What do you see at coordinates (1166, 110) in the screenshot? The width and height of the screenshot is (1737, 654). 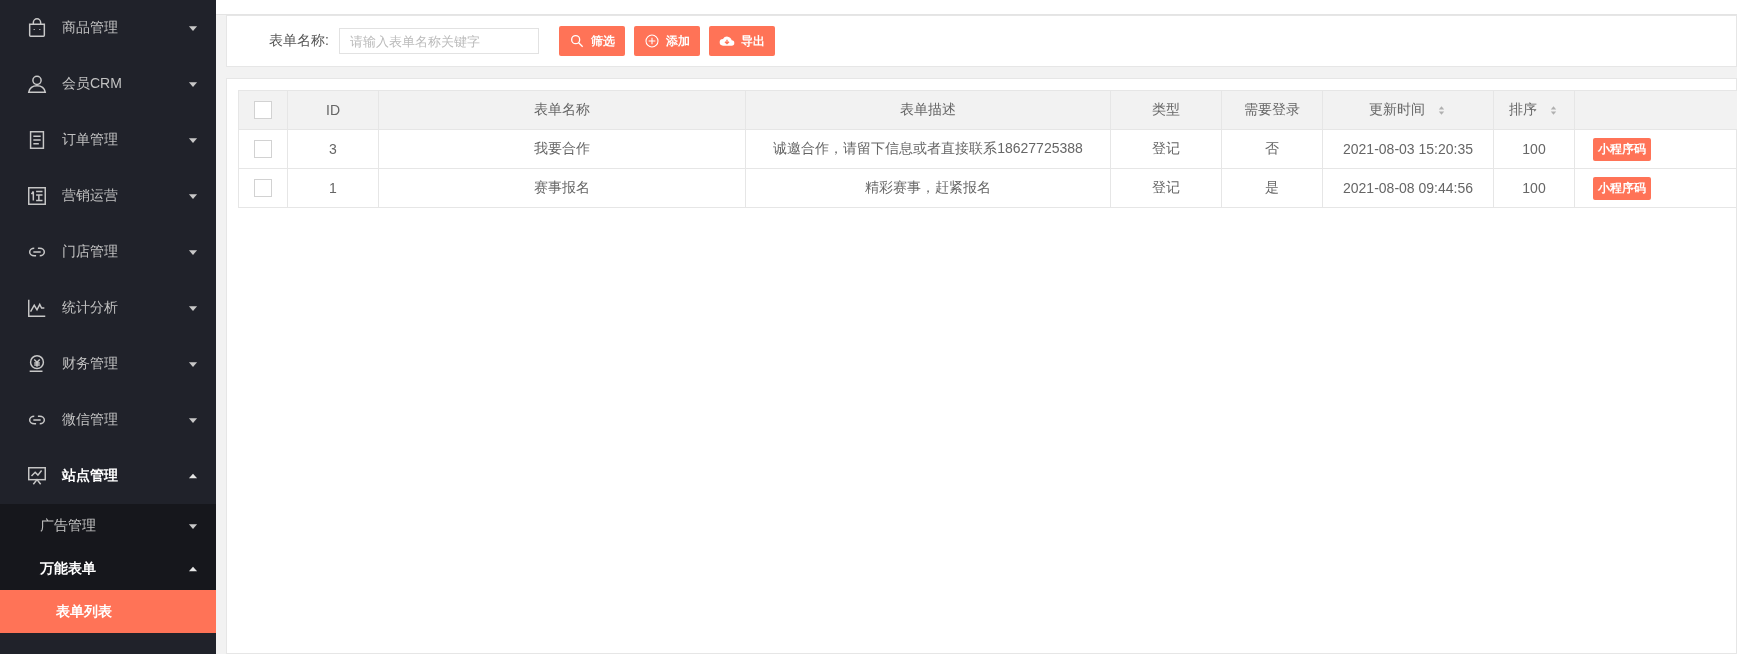 I see `column-header: 类型` at bounding box center [1166, 110].